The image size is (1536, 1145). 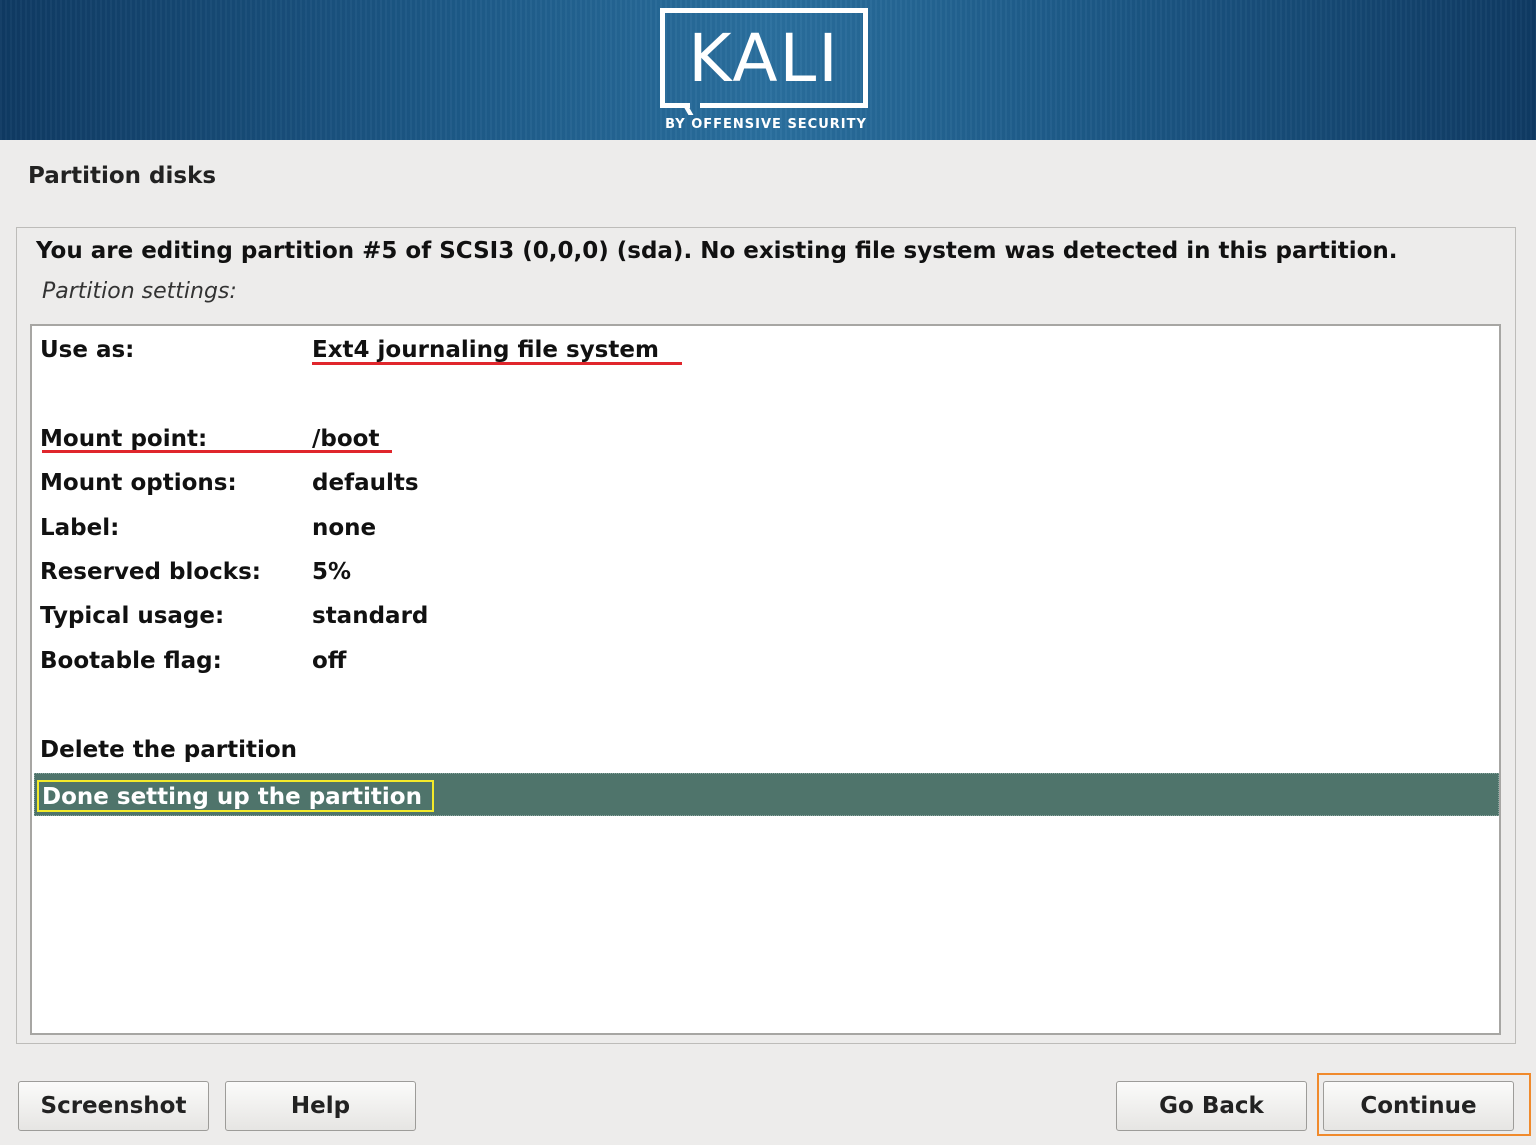 What do you see at coordinates (139, 291) in the screenshot?
I see `partition-settings-subtitle: Partition settings:` at bounding box center [139, 291].